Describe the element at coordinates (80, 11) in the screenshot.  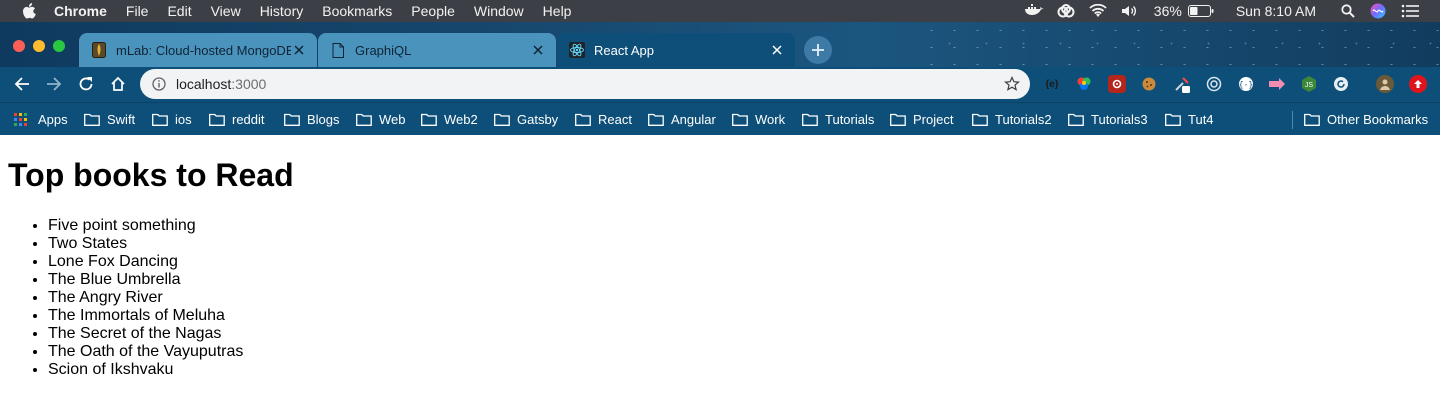
I see `menu-chrome: Chrome` at that location.